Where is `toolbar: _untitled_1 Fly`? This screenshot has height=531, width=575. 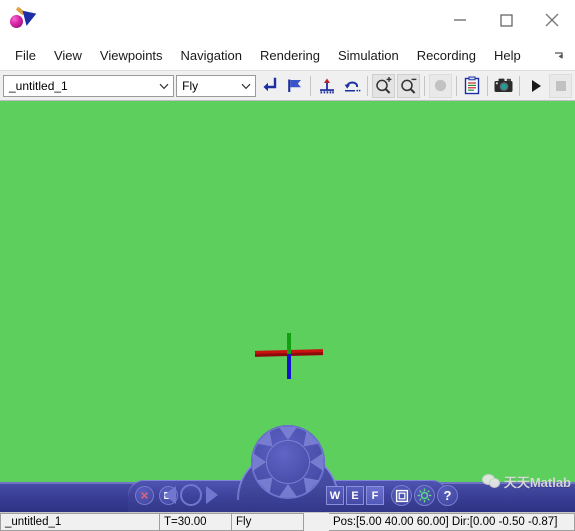
toolbar: _untitled_1 Fly is located at coordinates (287, 86).